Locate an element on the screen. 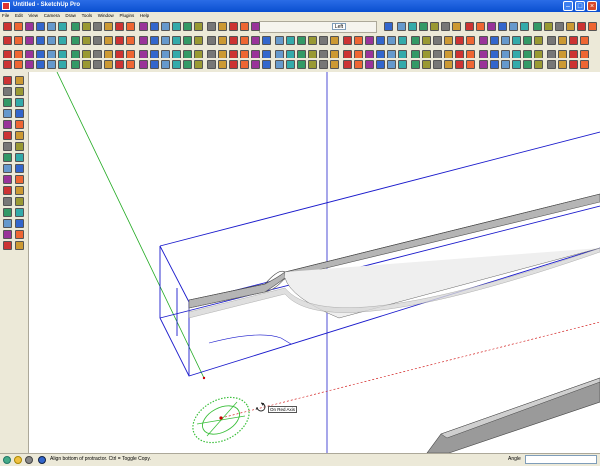 The width and height of the screenshot is (600, 466). credits-icon is located at coordinates (18, 460).